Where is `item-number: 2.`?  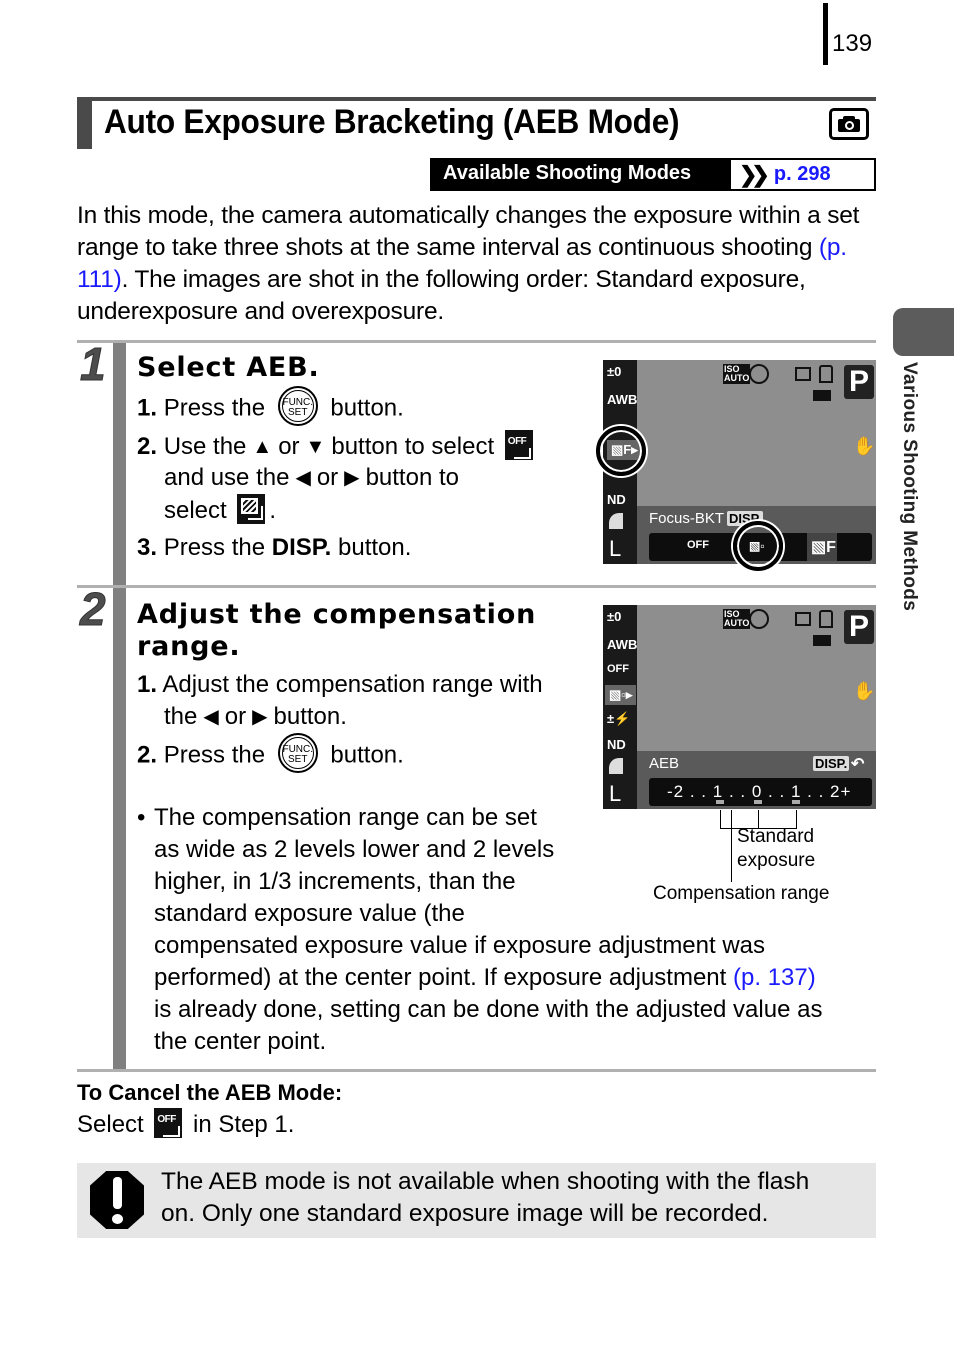
item-number: 2. is located at coordinates (147, 755).